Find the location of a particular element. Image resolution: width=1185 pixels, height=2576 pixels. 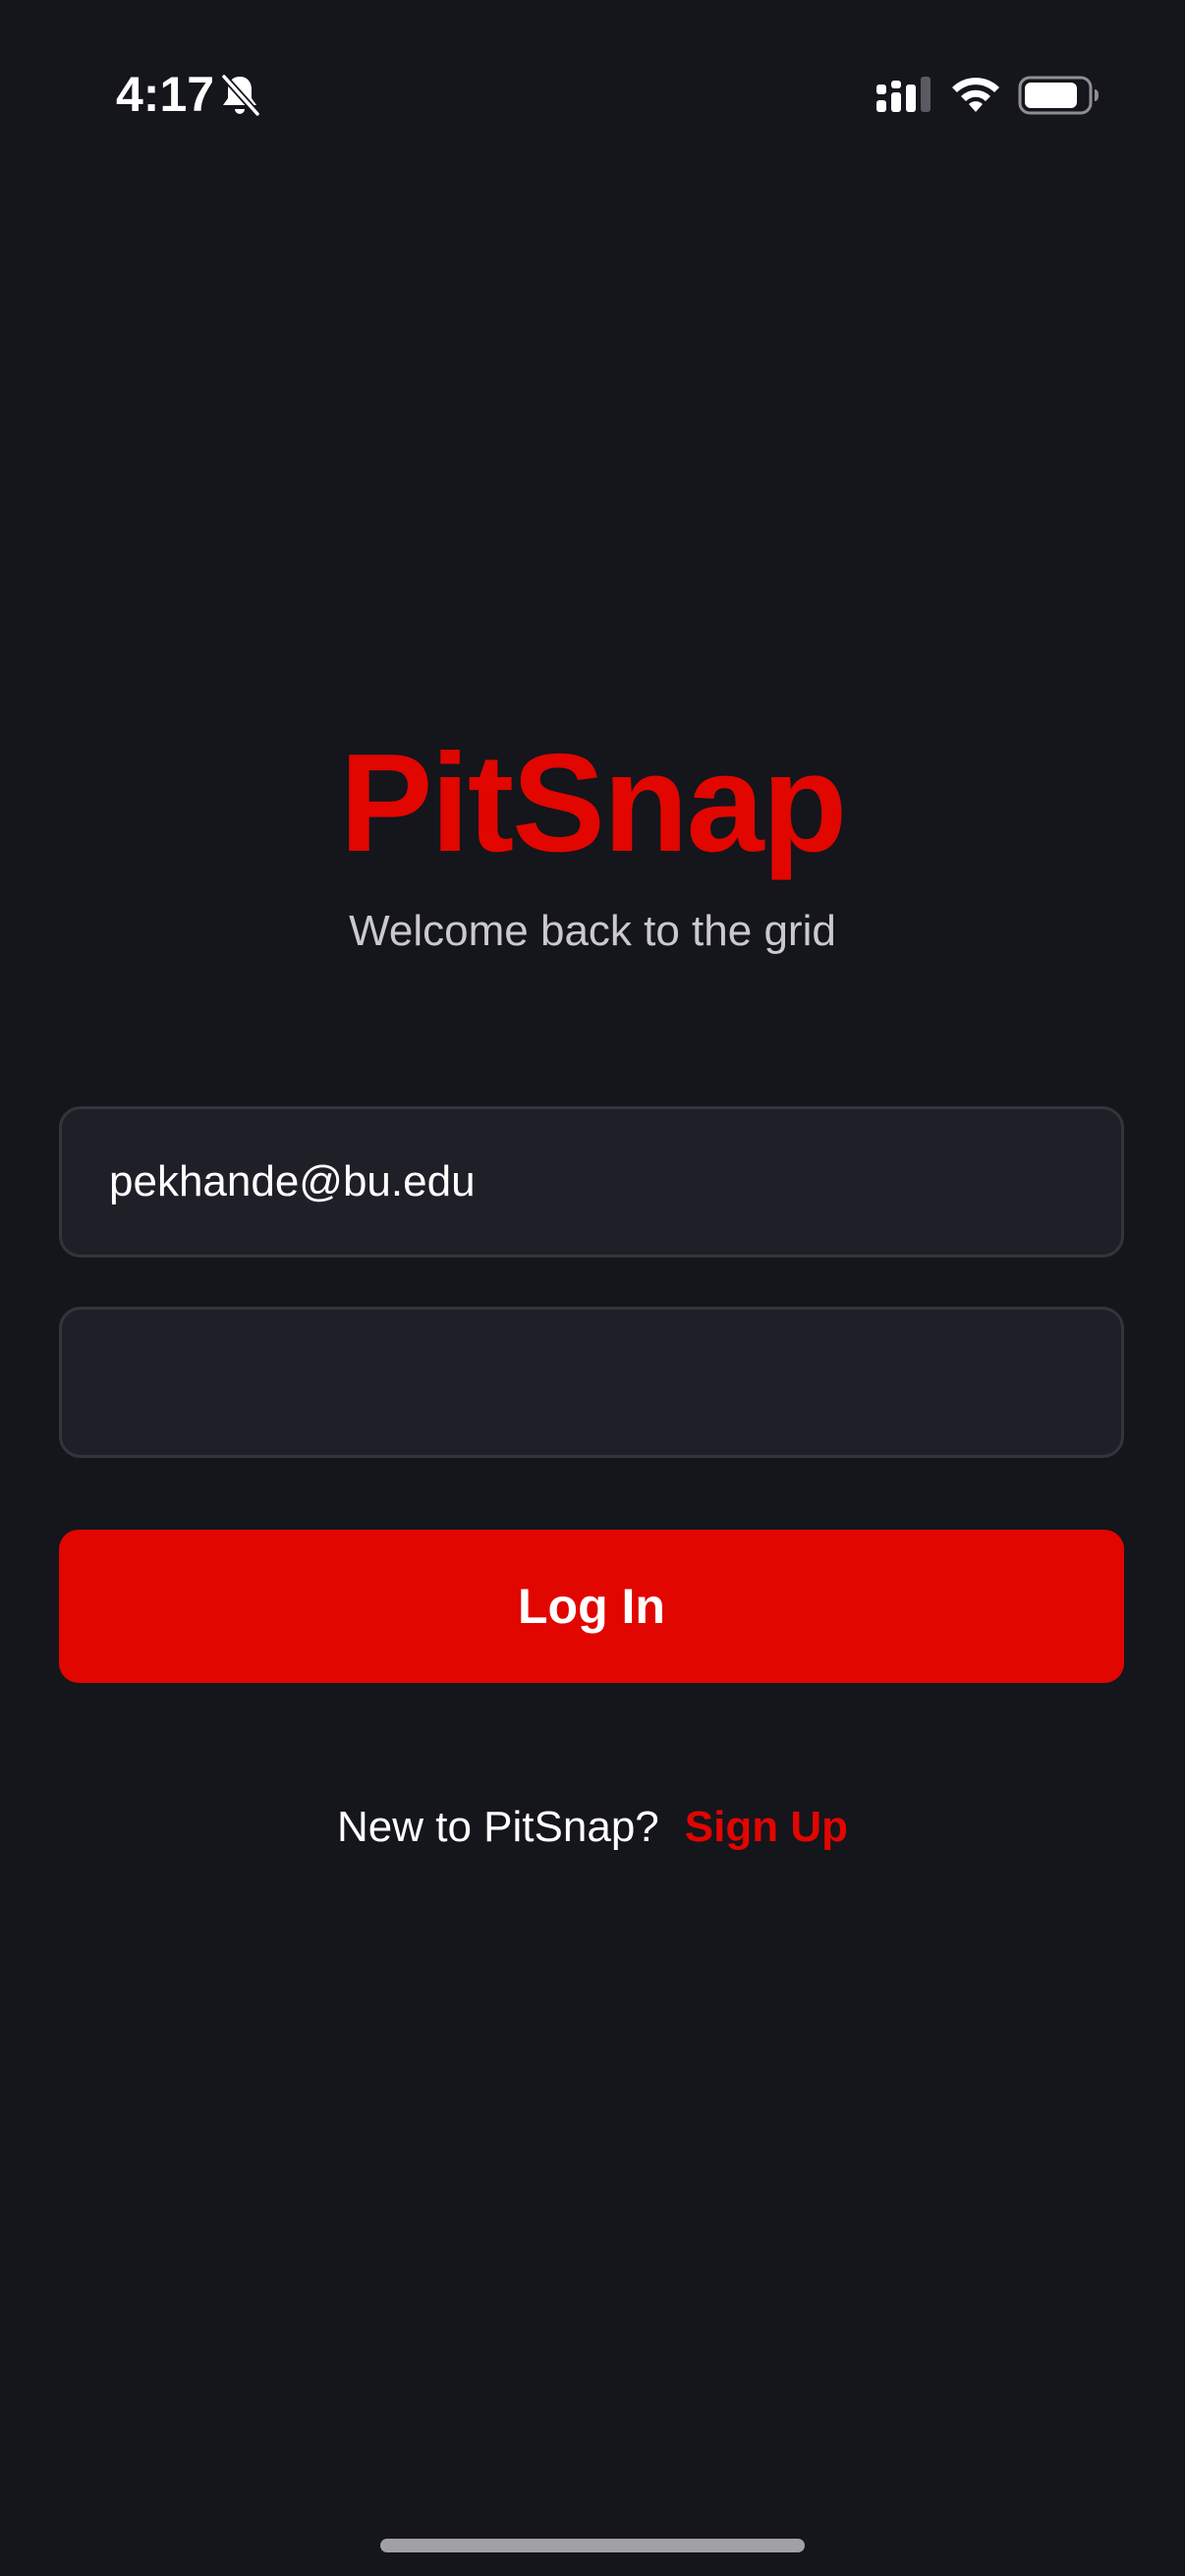

login-button: Log In is located at coordinates (592, 1606).